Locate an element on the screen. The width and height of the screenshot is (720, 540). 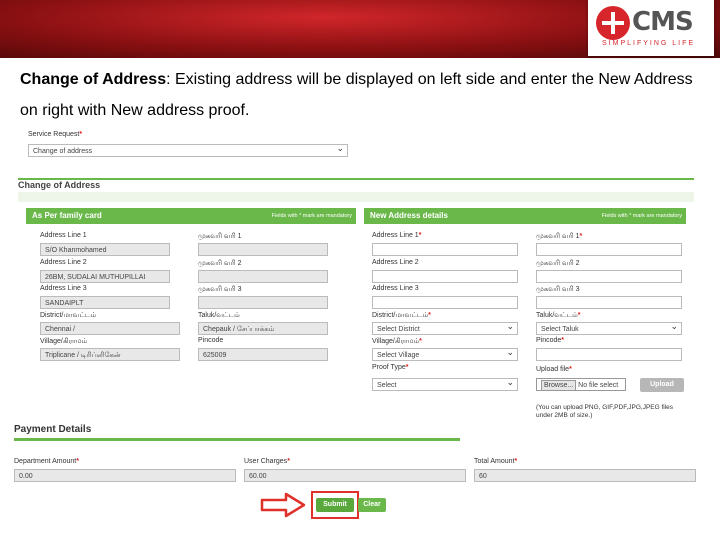
right-address-3-ta-label: முகவரி வரி 3 is located at coordinates (558, 289).